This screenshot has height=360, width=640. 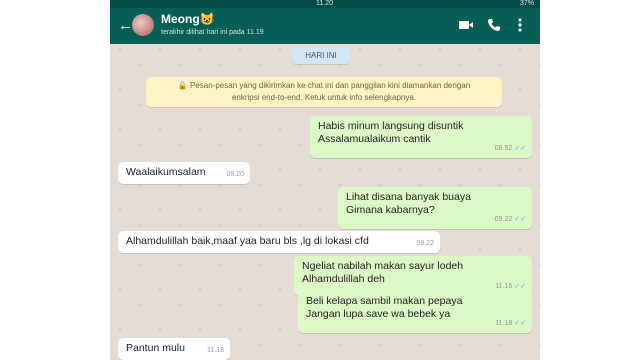 What do you see at coordinates (425, 243) in the screenshot?
I see `message-time: 08.22` at bounding box center [425, 243].